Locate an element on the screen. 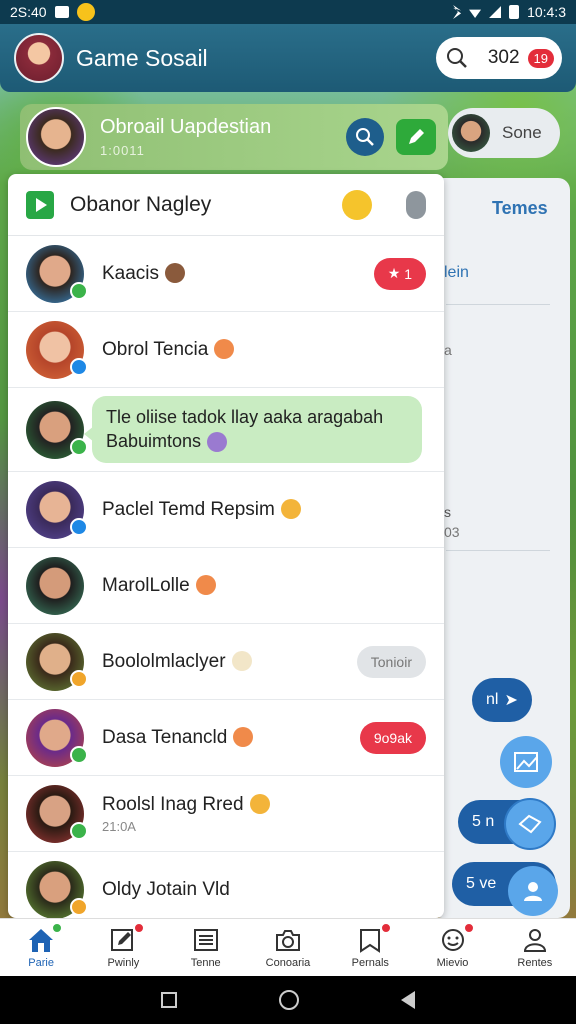 This screenshot has height=1024, width=576. camera-icon is located at coordinates (287, 940).